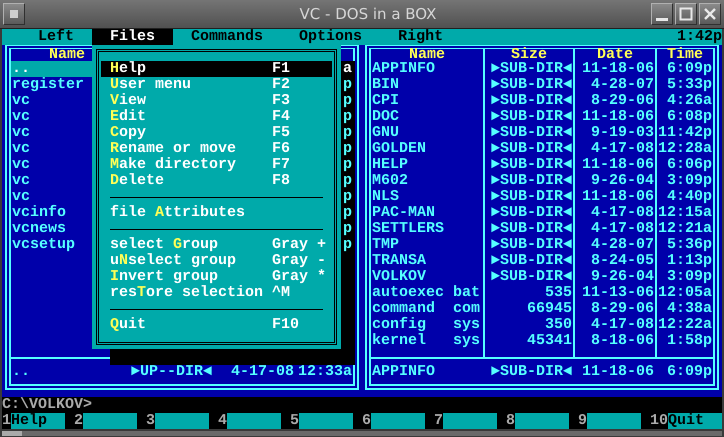  I want to click on file-name: APPINFO, so click(404, 69).